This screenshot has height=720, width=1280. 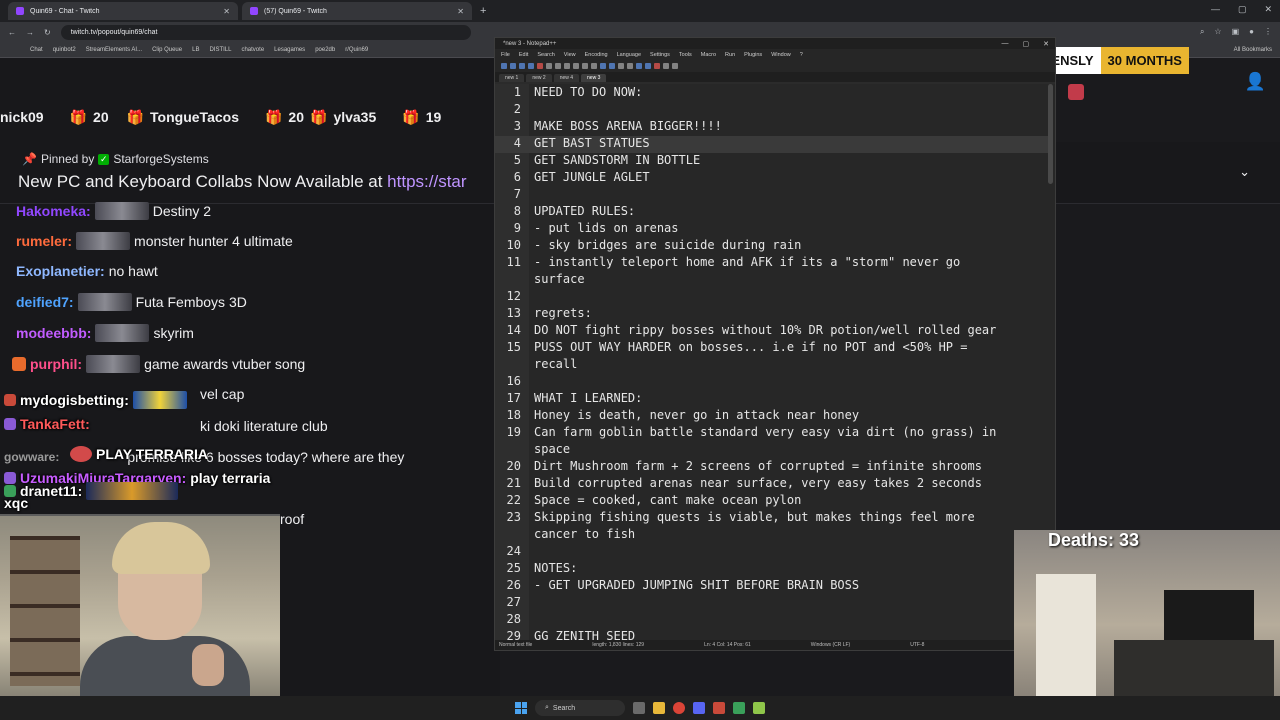 I want to click on editor-line: 5 GET SANDSTORM IN BOTTLE, so click(x=773, y=161).